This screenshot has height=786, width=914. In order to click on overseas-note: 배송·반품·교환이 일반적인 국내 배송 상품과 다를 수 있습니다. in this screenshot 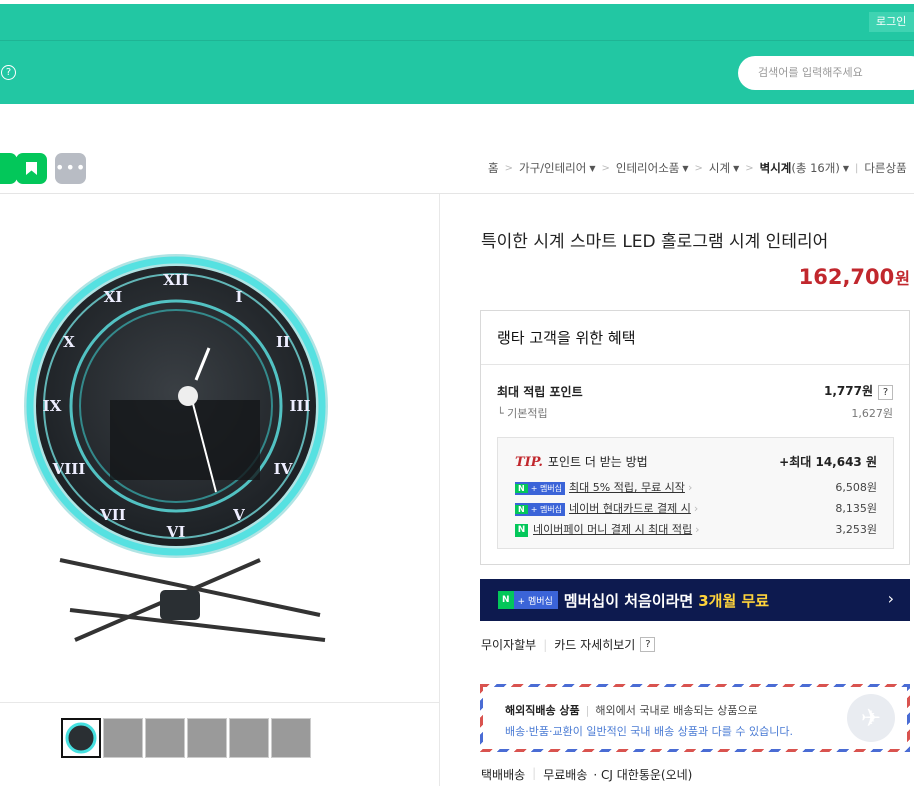, I will do `click(649, 731)`.